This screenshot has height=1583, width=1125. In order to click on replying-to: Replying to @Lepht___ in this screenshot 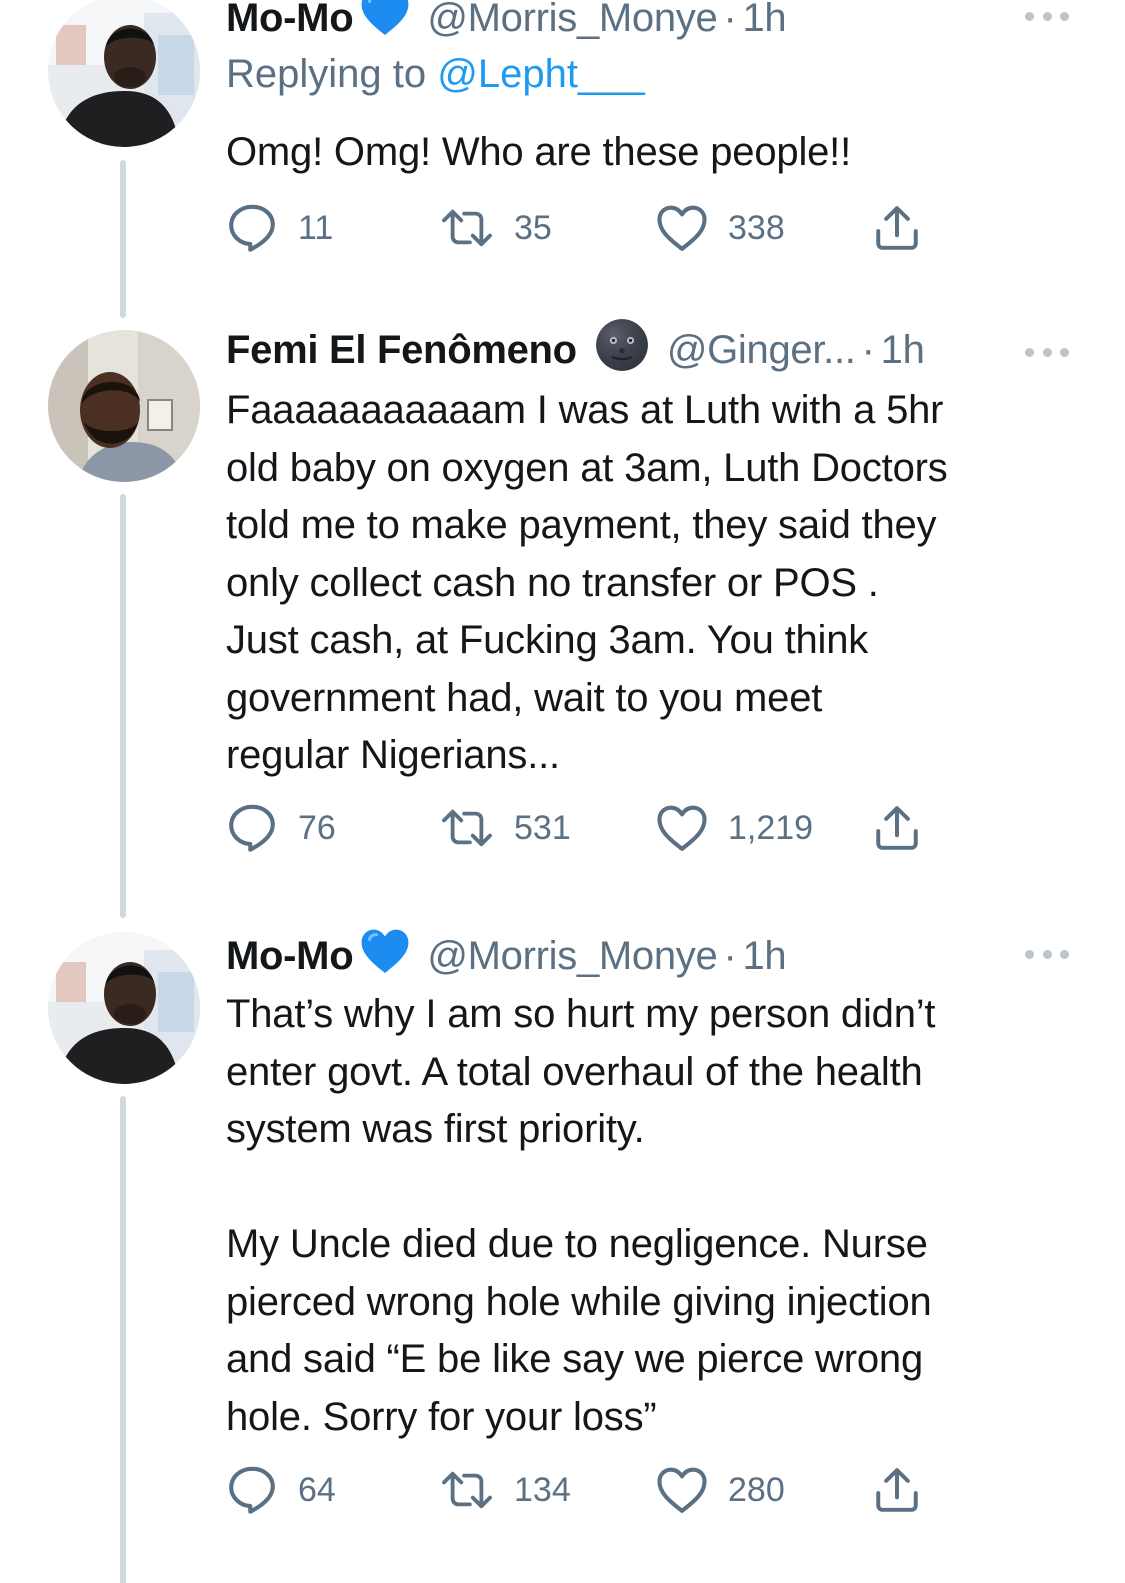, I will do `click(647, 78)`.